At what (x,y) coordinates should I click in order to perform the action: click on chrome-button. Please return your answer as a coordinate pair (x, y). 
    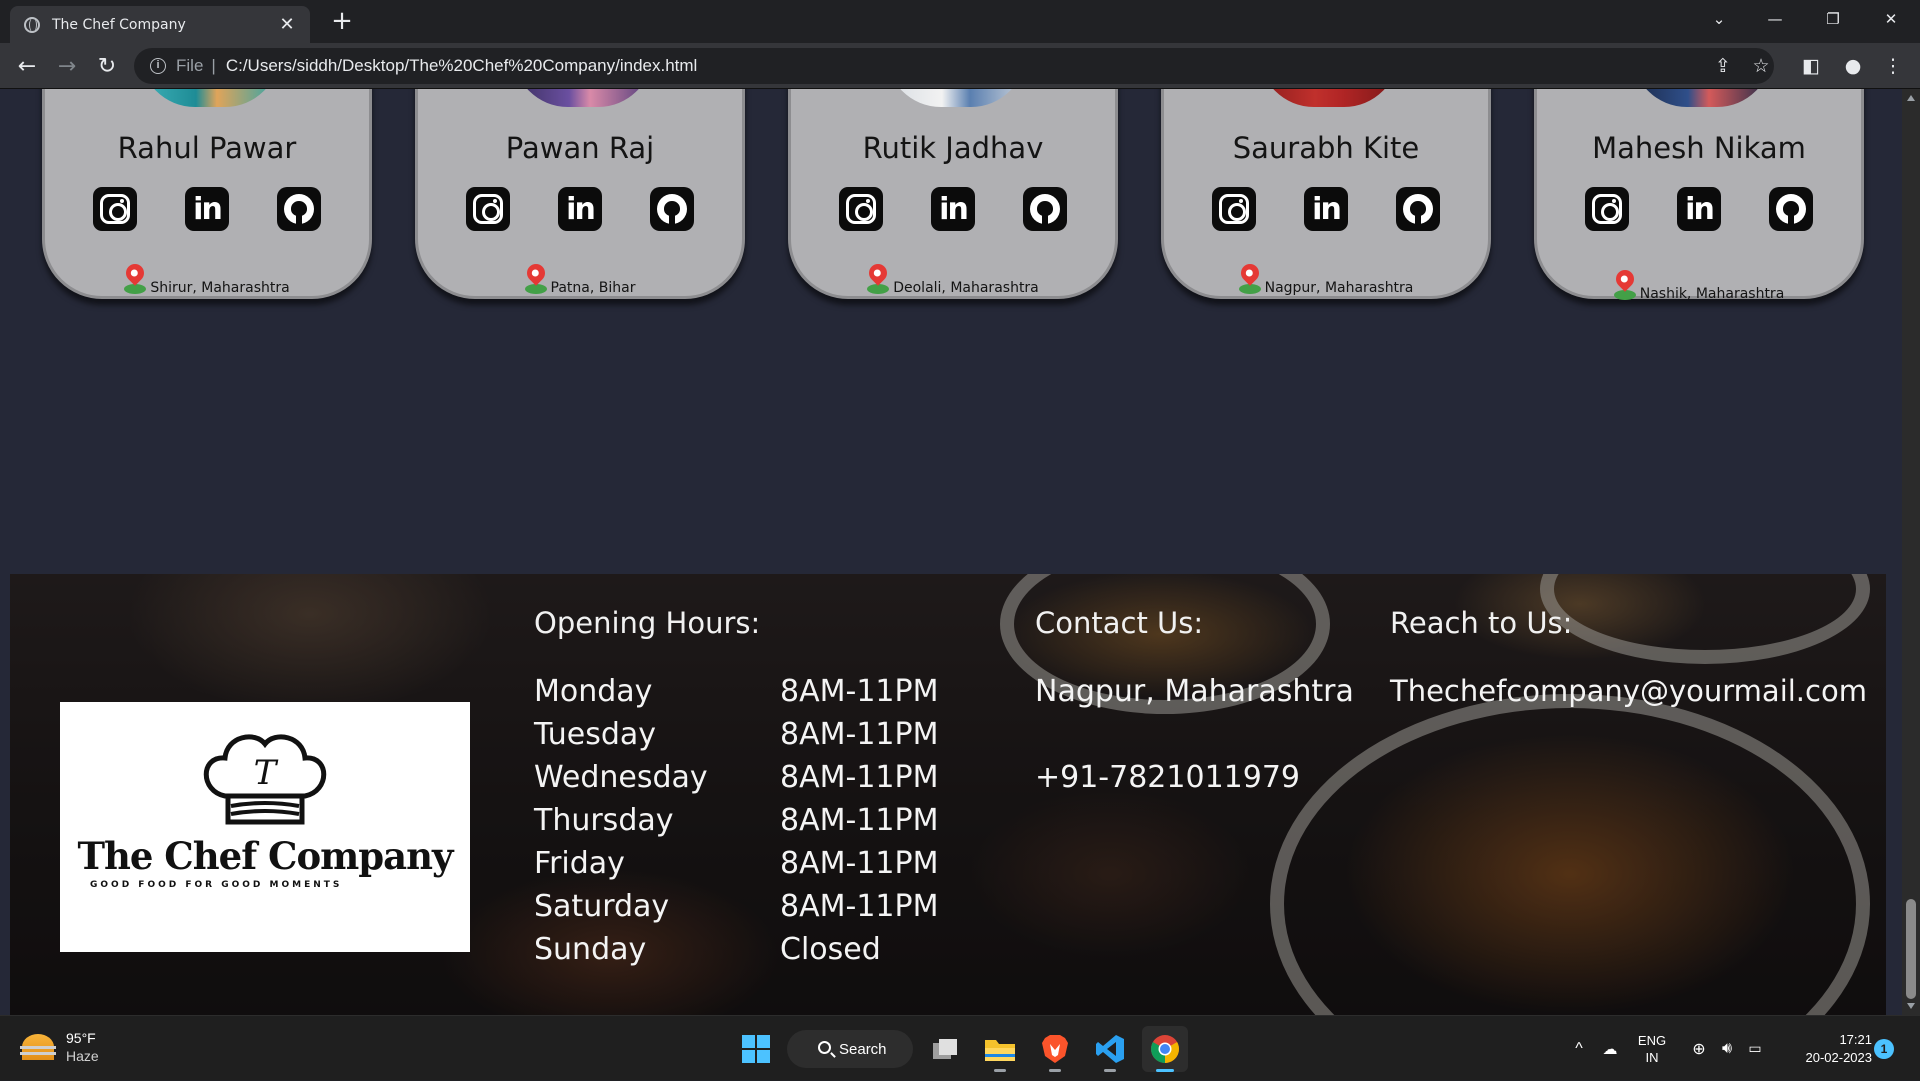
    Looking at the image, I should click on (1165, 1049).